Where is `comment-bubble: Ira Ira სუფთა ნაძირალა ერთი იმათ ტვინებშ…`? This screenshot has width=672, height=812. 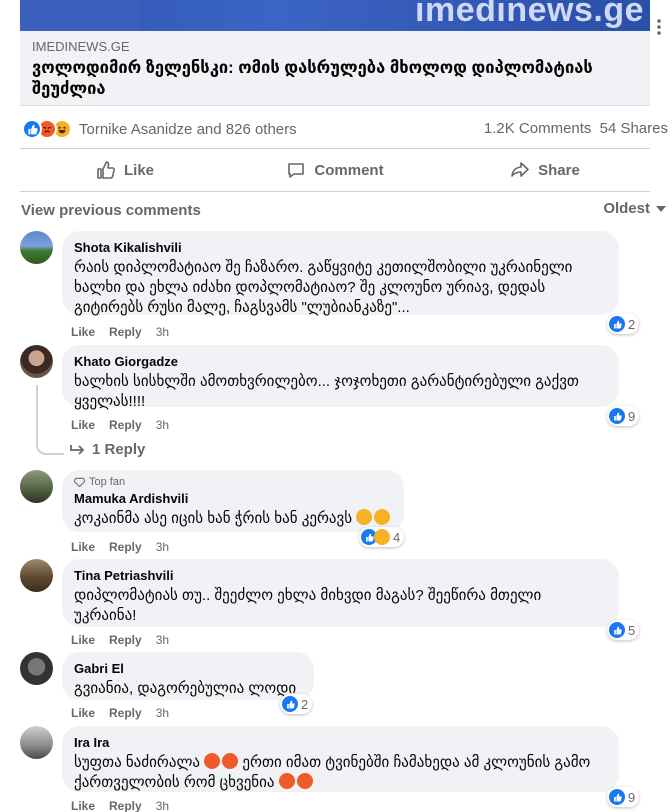
comment-bubble: Ira Ira სუფთა ნაძირალა ერთი იმათ ტვინებშ… is located at coordinates (340, 759).